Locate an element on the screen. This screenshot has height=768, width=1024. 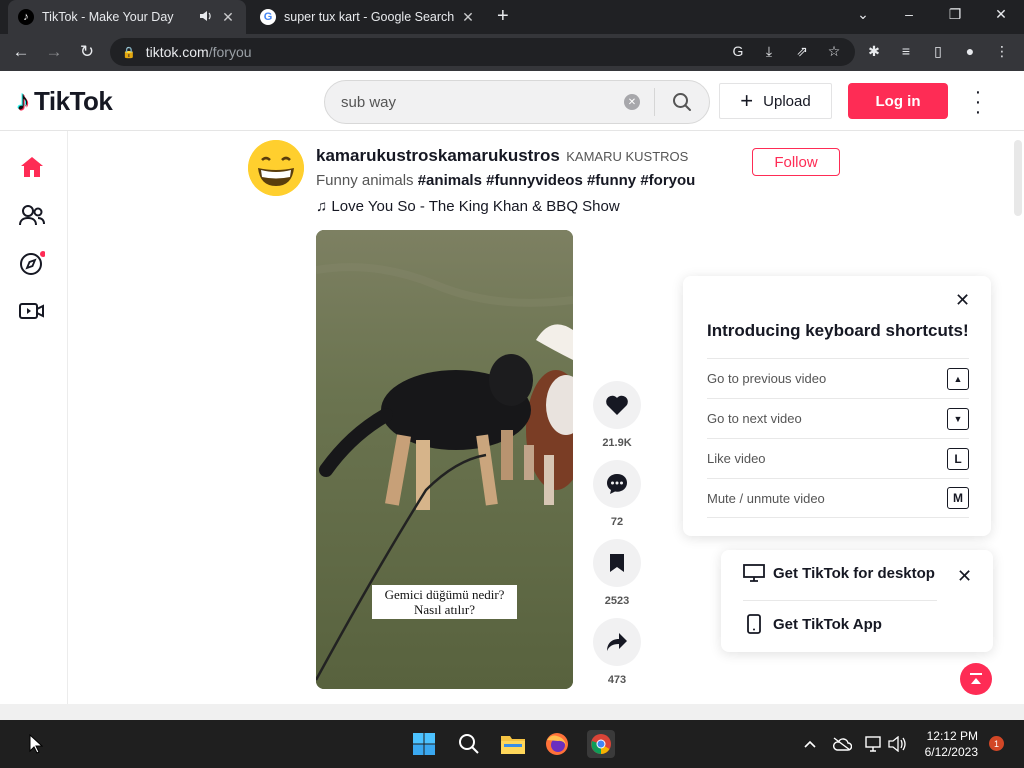
file-explorer-icon is located at coordinates (513, 744).